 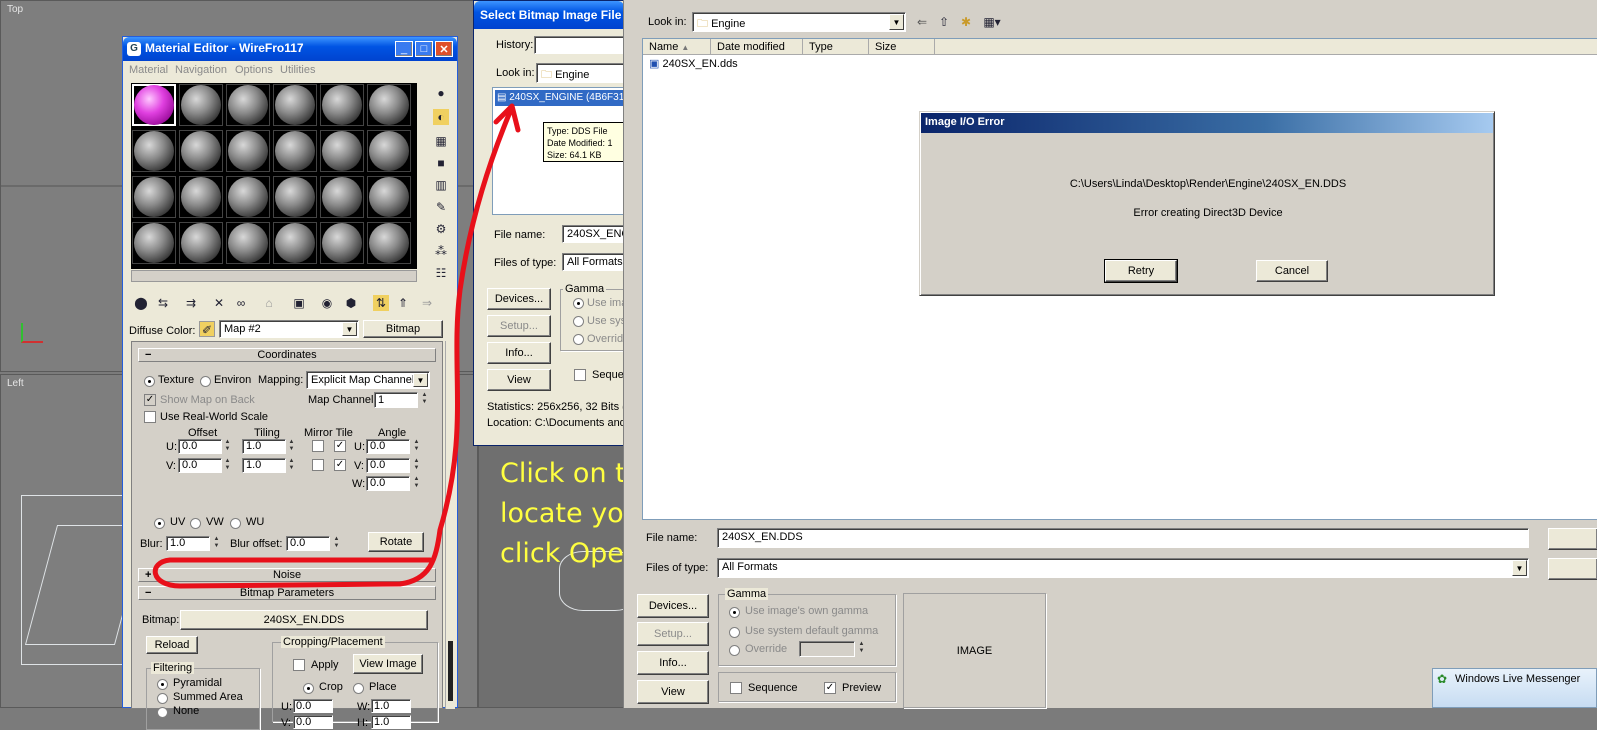 I want to click on column-name-label: Name, so click(x=664, y=47).